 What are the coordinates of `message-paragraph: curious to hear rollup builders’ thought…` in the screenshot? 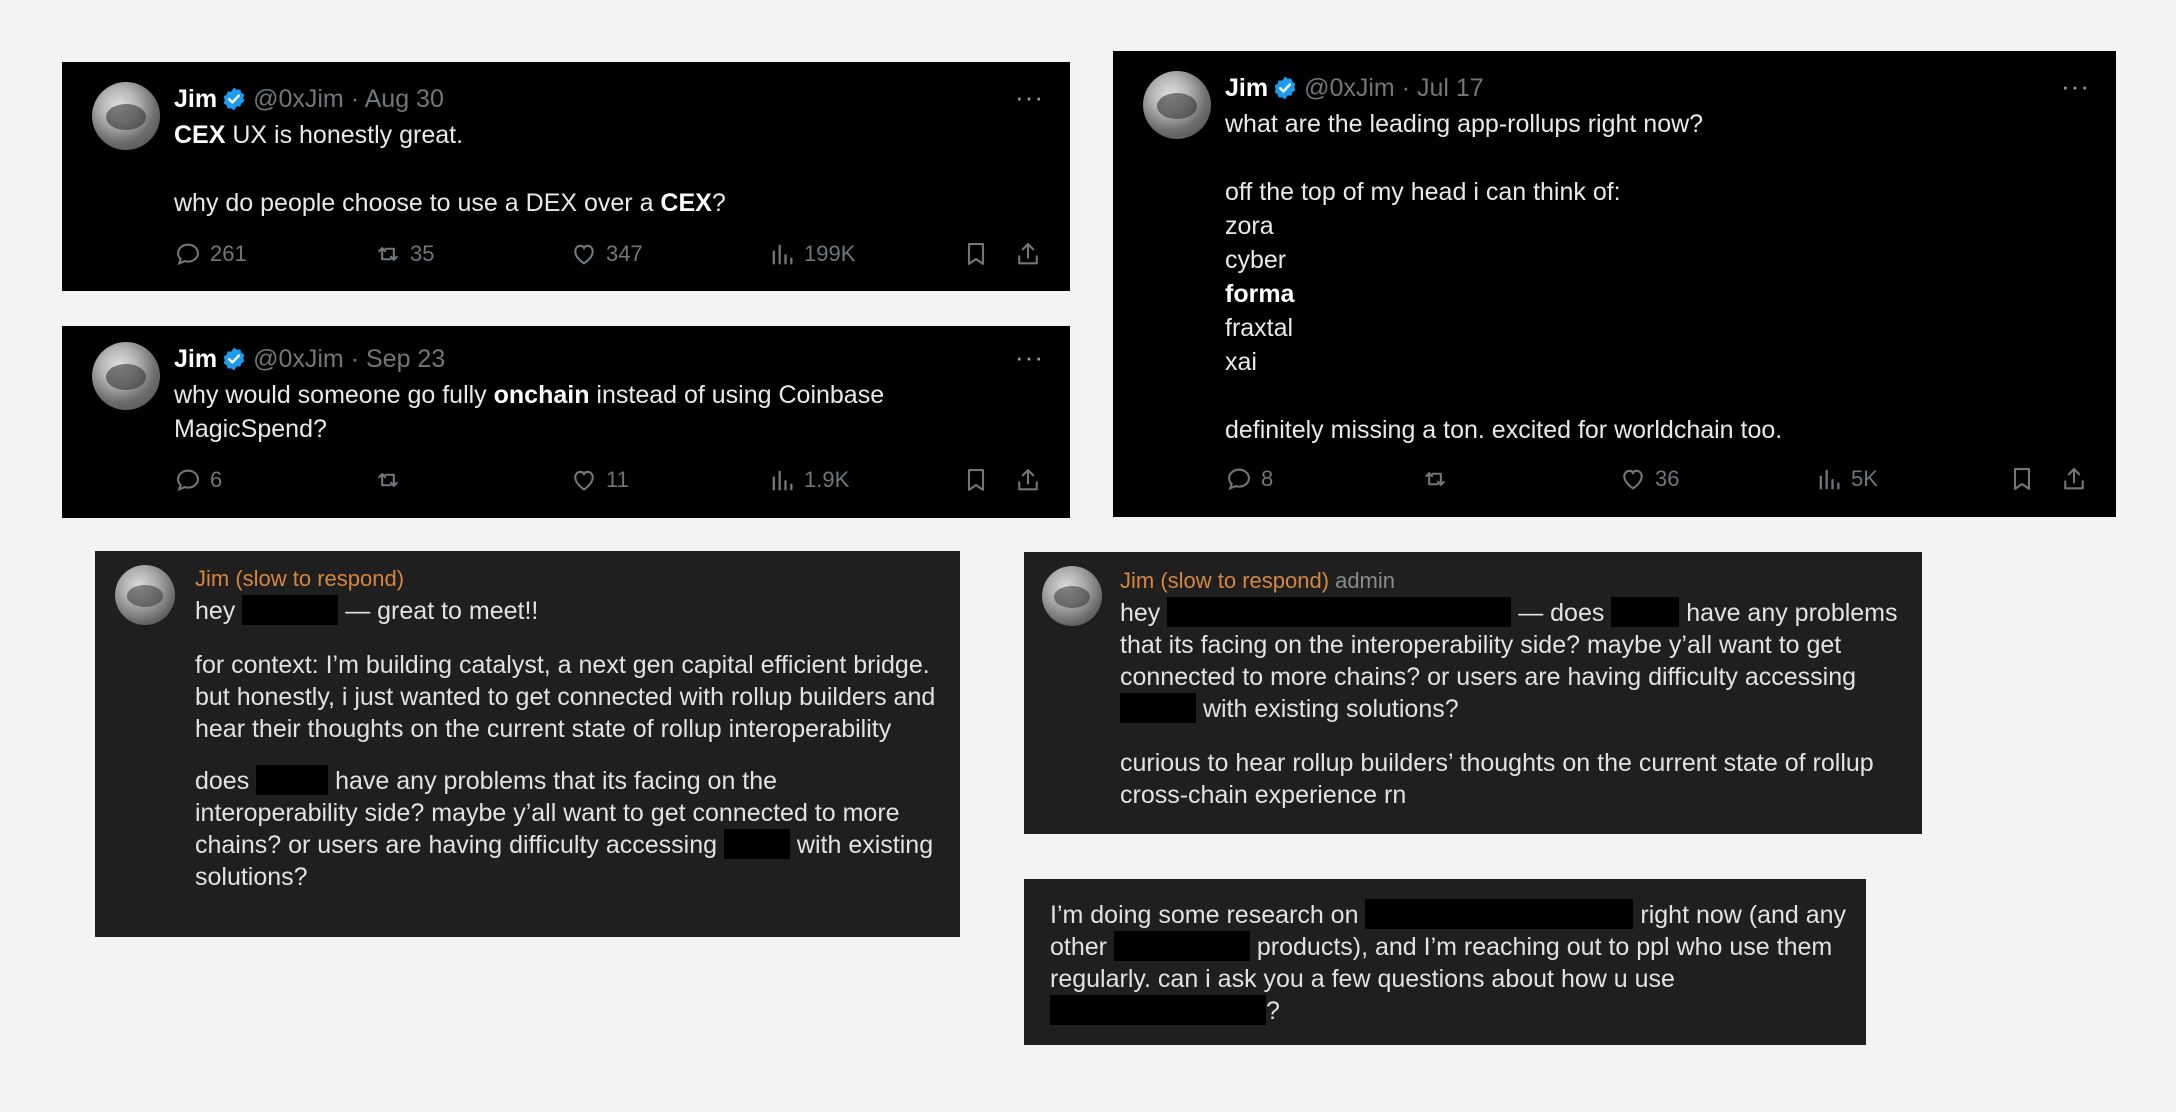 It's located at (1497, 779).